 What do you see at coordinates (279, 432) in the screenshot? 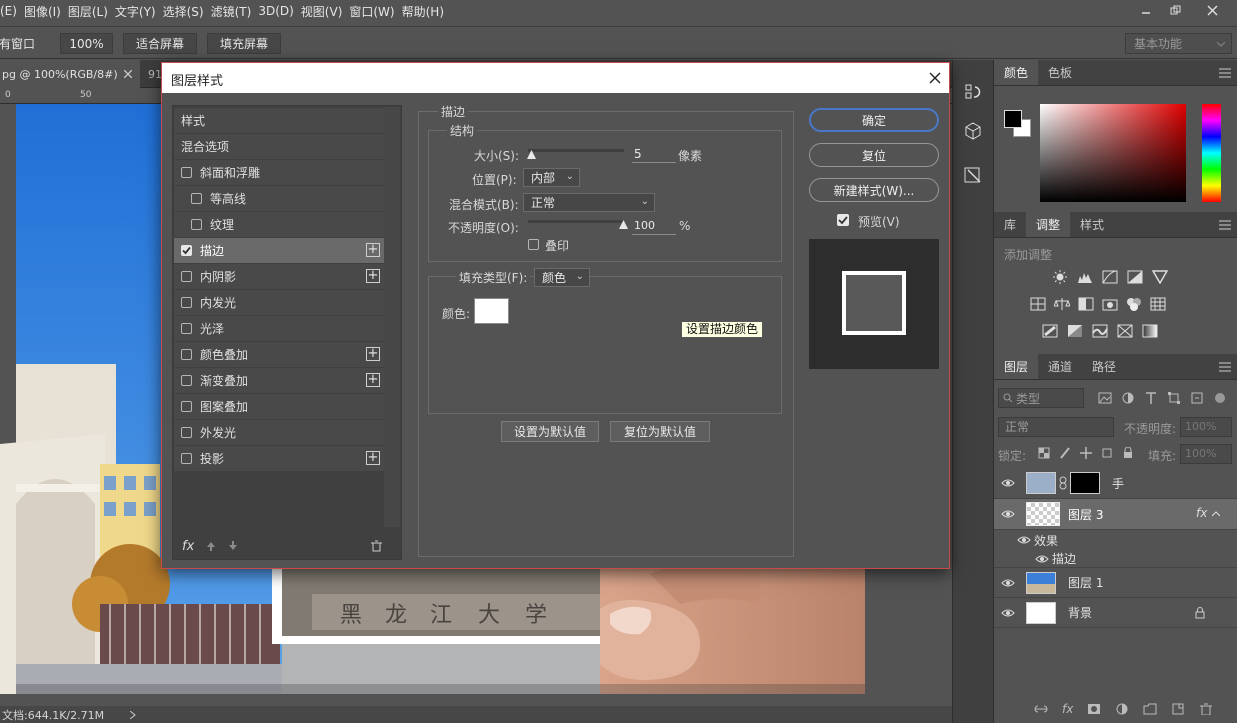
I see `style-item-outer-glow: 外发光` at bounding box center [279, 432].